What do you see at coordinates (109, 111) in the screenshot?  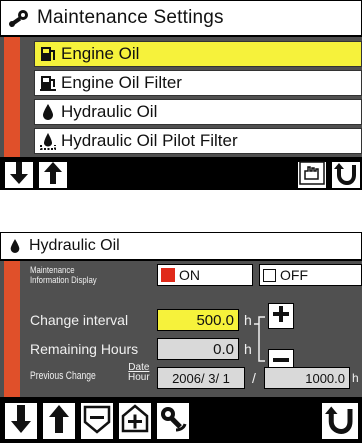 I see `list-item-label: Hydraulic Oil` at bounding box center [109, 111].